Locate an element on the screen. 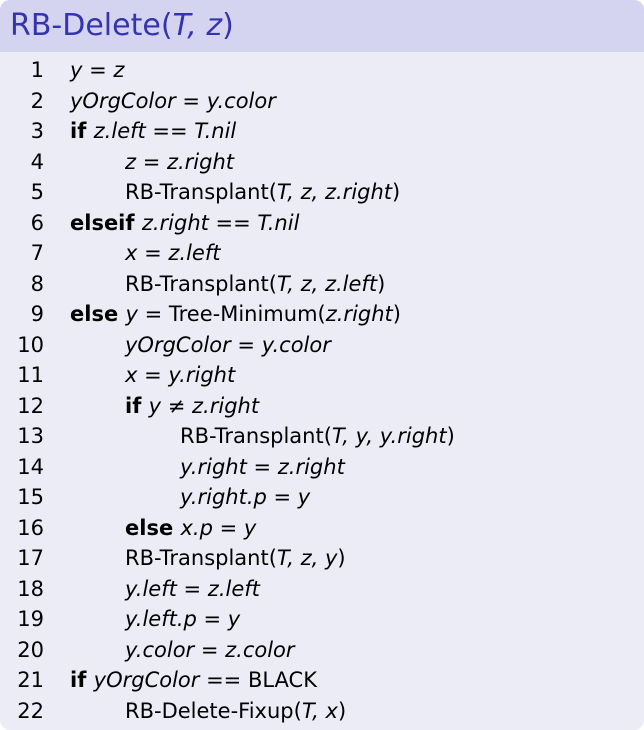 The height and width of the screenshot is (730, 644). line-code: else x.p = y is located at coordinates (190, 528).